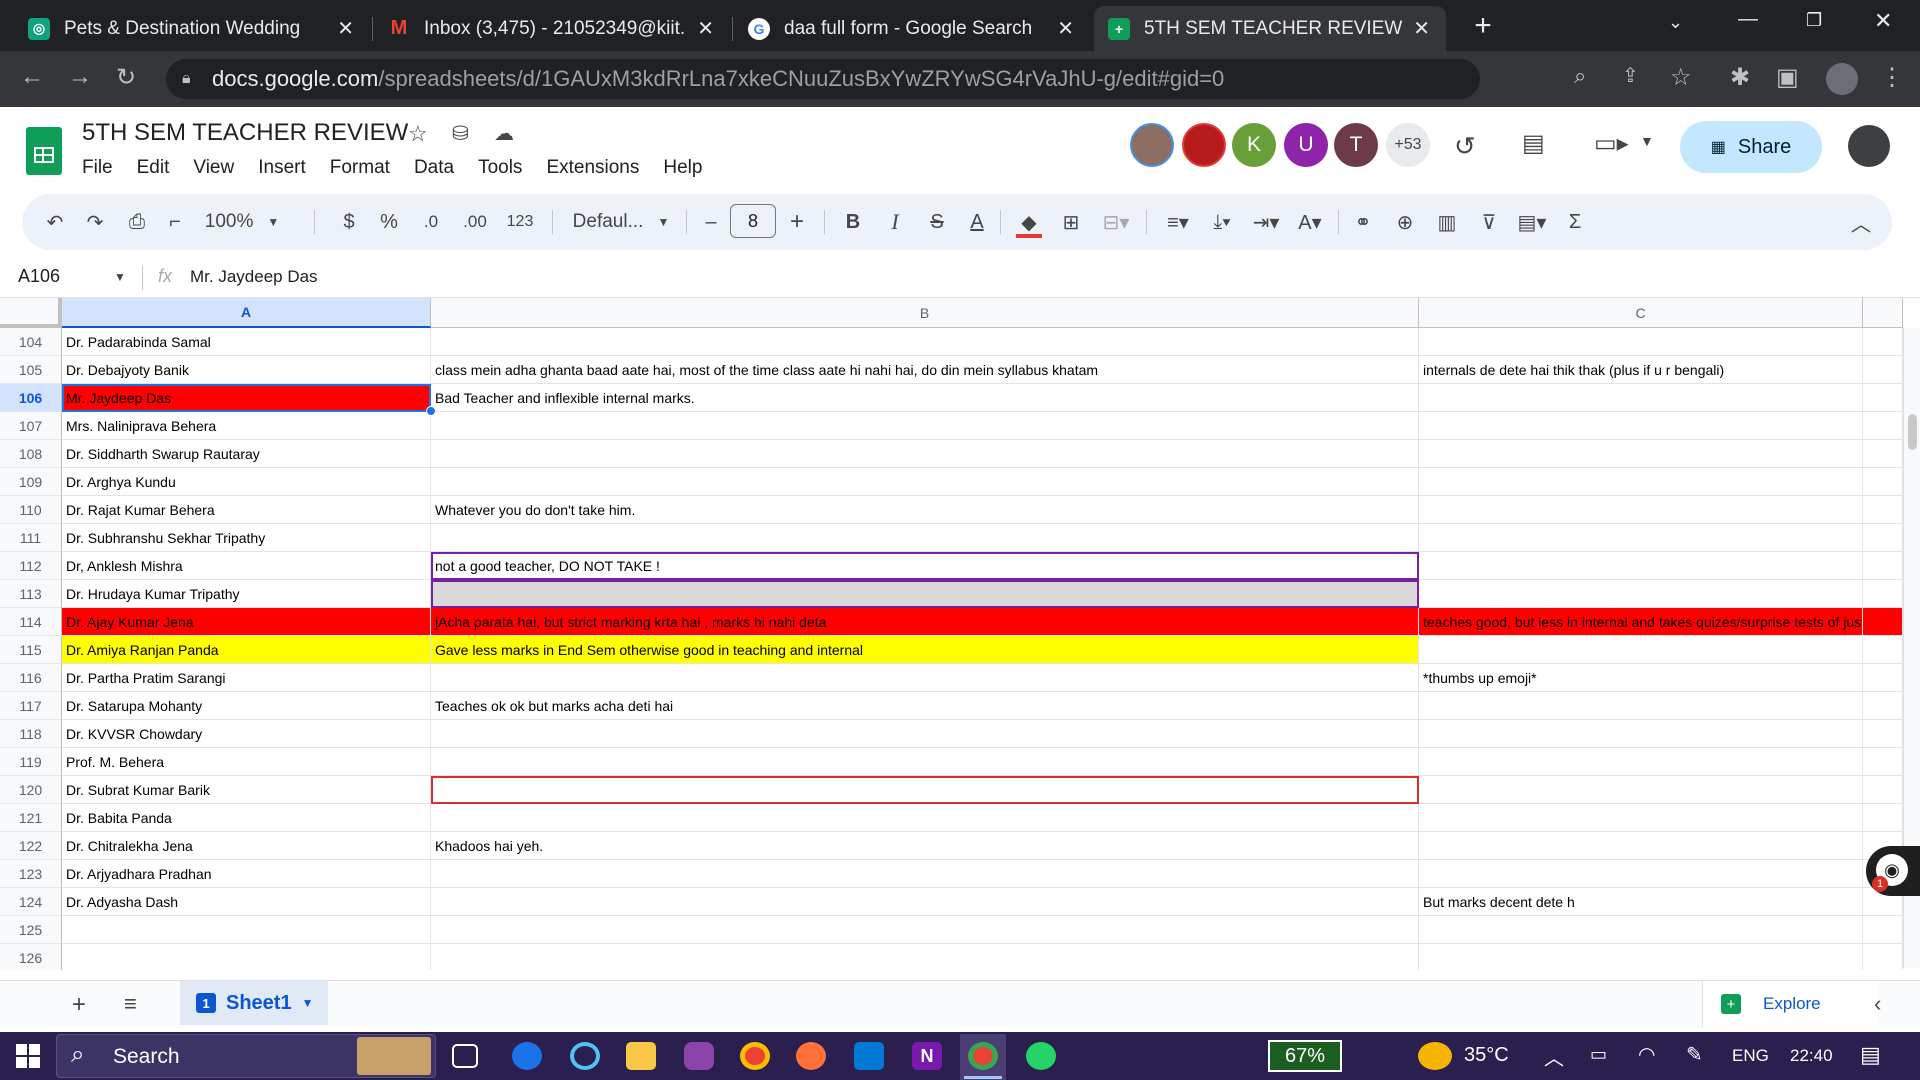 This screenshot has height=1080, width=1920. What do you see at coordinates (1870, 1055) in the screenshot?
I see `notifications-icon: ▤` at bounding box center [1870, 1055].